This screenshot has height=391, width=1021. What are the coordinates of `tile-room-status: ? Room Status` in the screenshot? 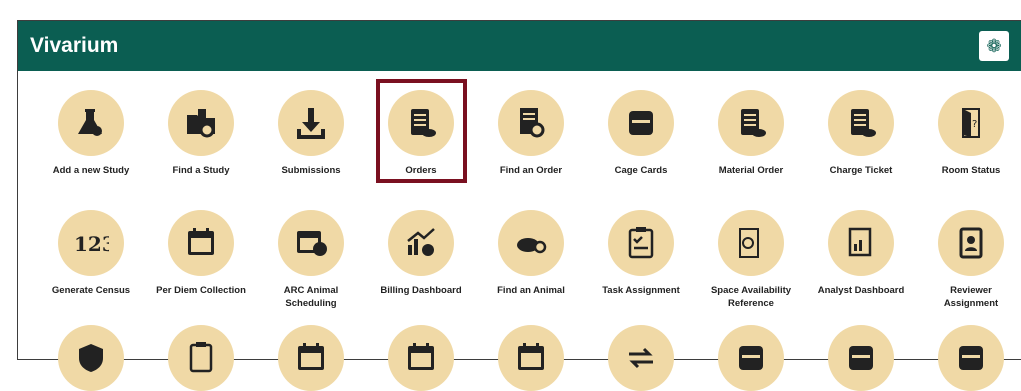 It's located at (968, 133).